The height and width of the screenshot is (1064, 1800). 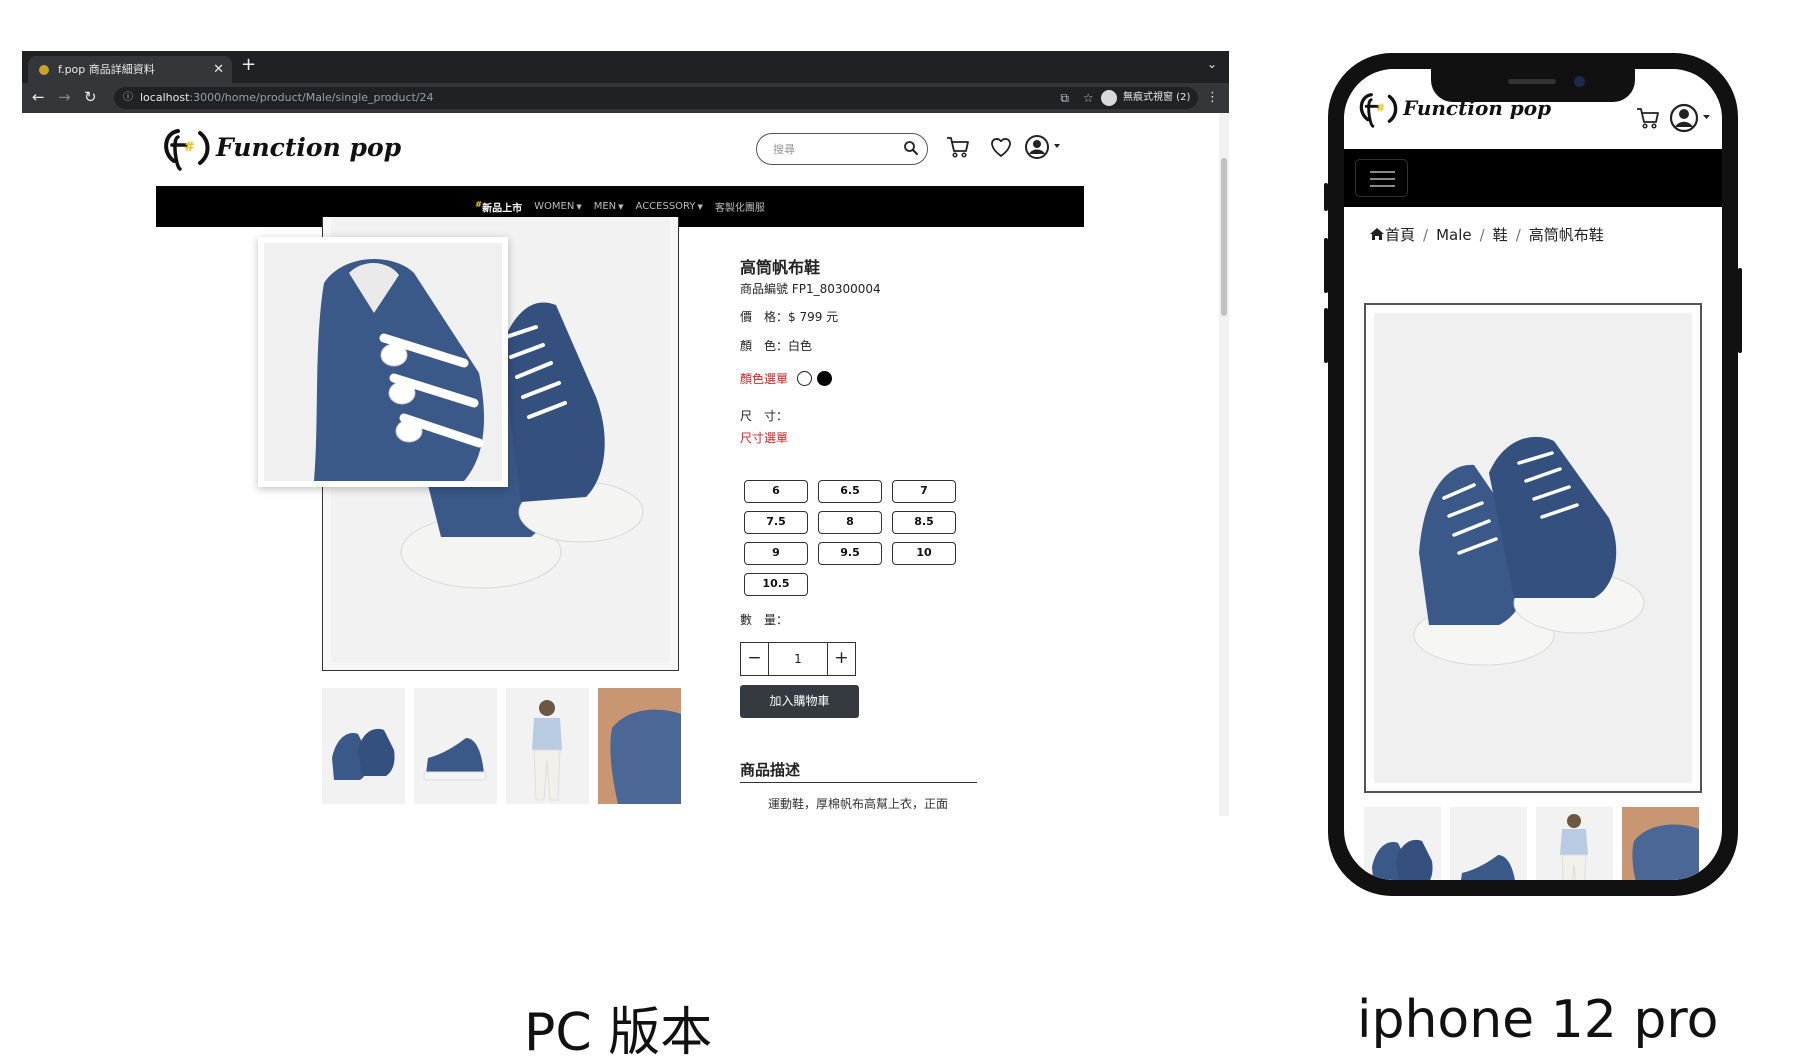 I want to click on quantity-label: 數 量：, so click(x=764, y=620).